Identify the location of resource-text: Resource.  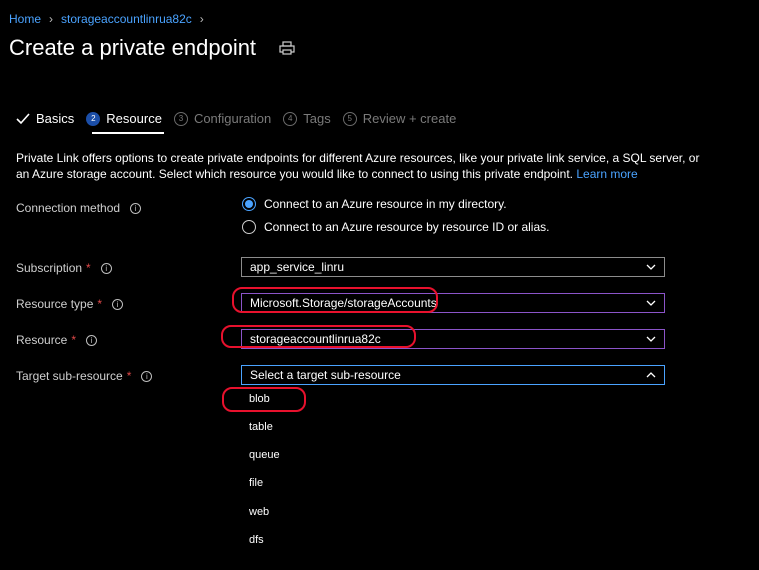
(42, 340).